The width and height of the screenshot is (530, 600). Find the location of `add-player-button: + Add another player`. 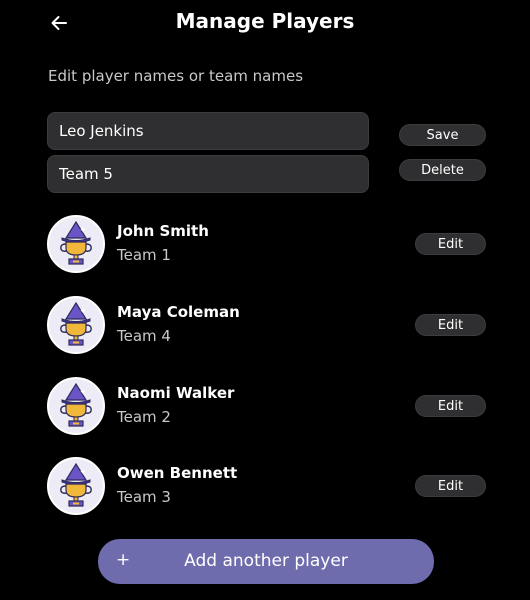

add-player-button: + Add another player is located at coordinates (266, 561).